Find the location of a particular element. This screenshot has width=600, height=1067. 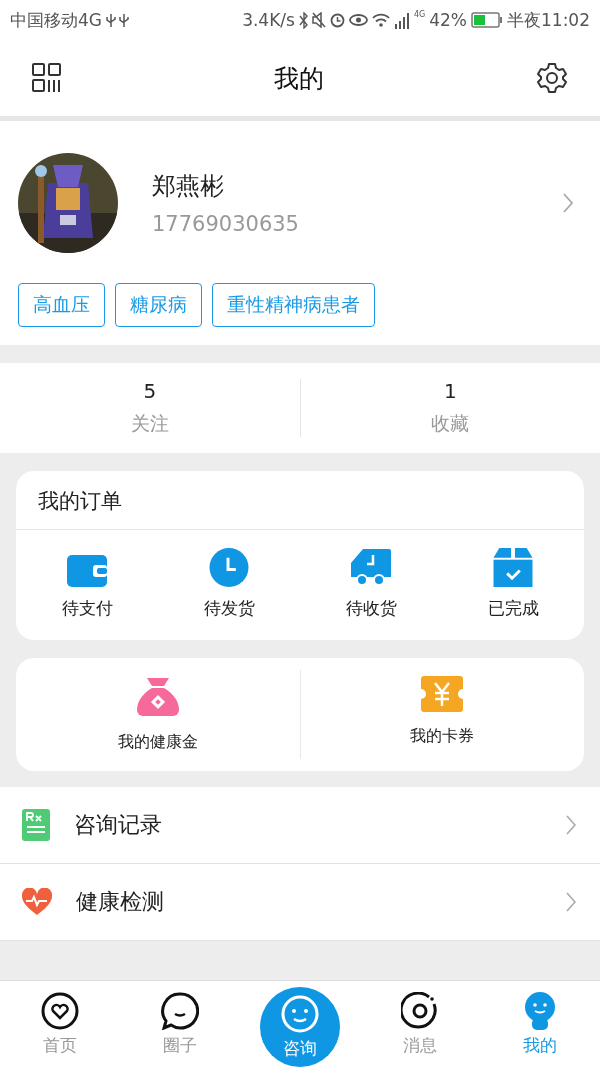

heart-pulse-icon is located at coordinates (37, 902).